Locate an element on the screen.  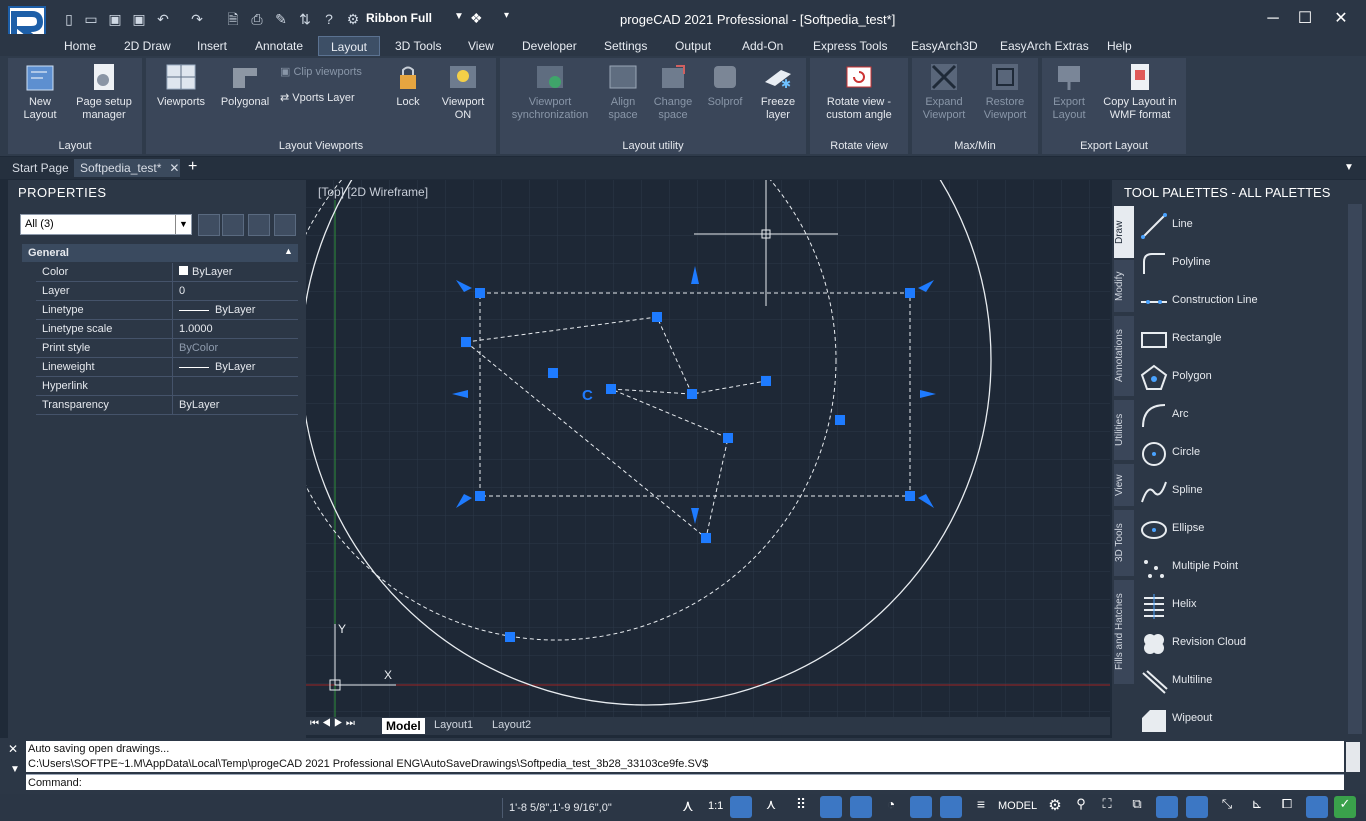
copy-layout-wmf-button: Copy Layout in WMF format is located at coordinates (1140, 92).